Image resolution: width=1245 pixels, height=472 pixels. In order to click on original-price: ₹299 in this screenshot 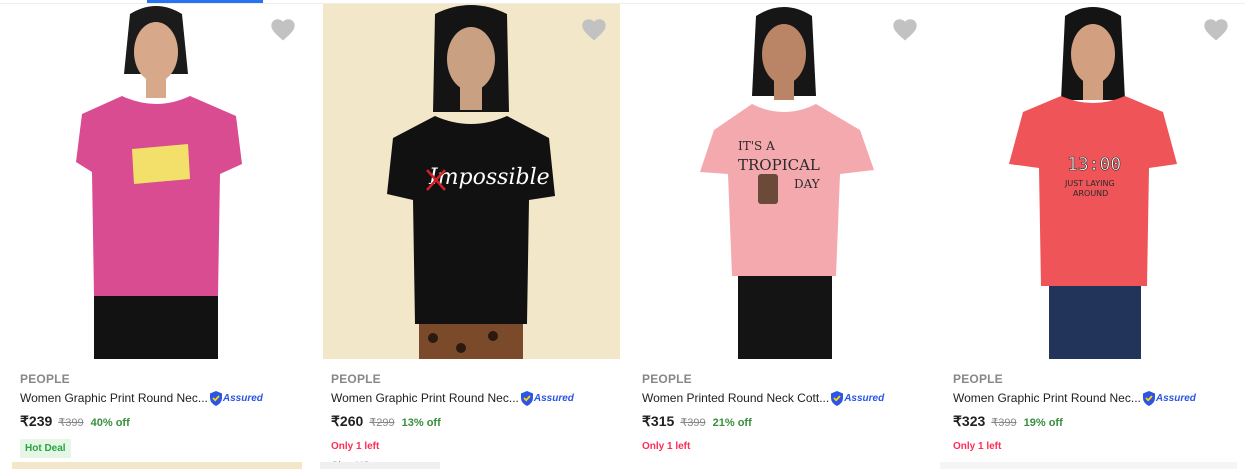, I will do `click(382, 423)`.